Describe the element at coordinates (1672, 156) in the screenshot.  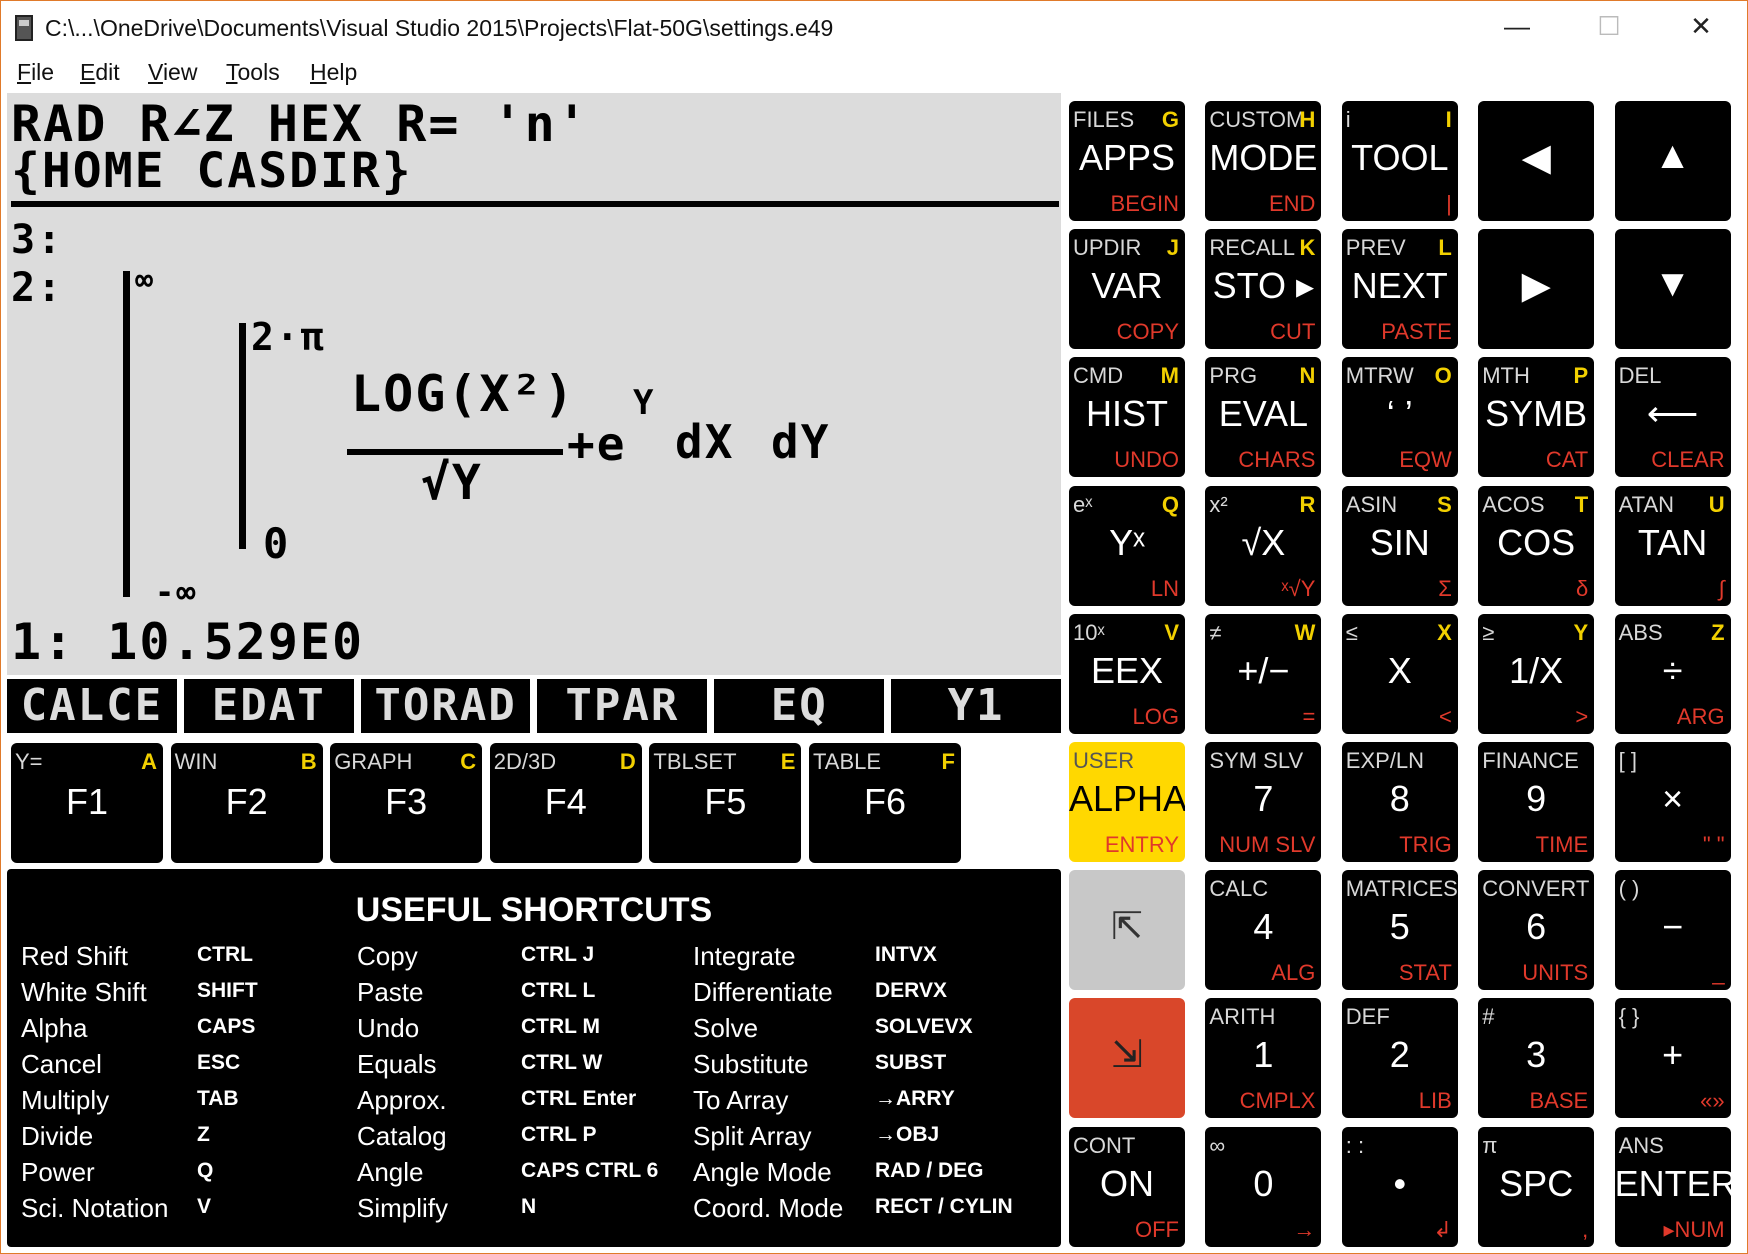
I see `arrow-icon: ▲` at that location.